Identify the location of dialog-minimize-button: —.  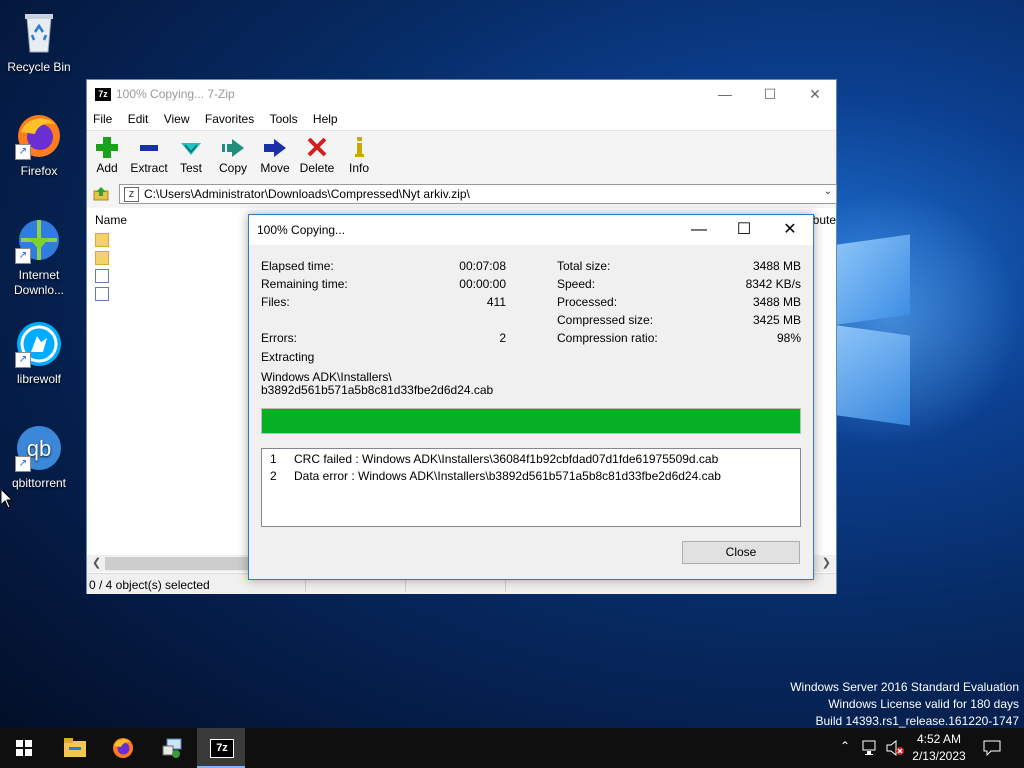
(699, 230).